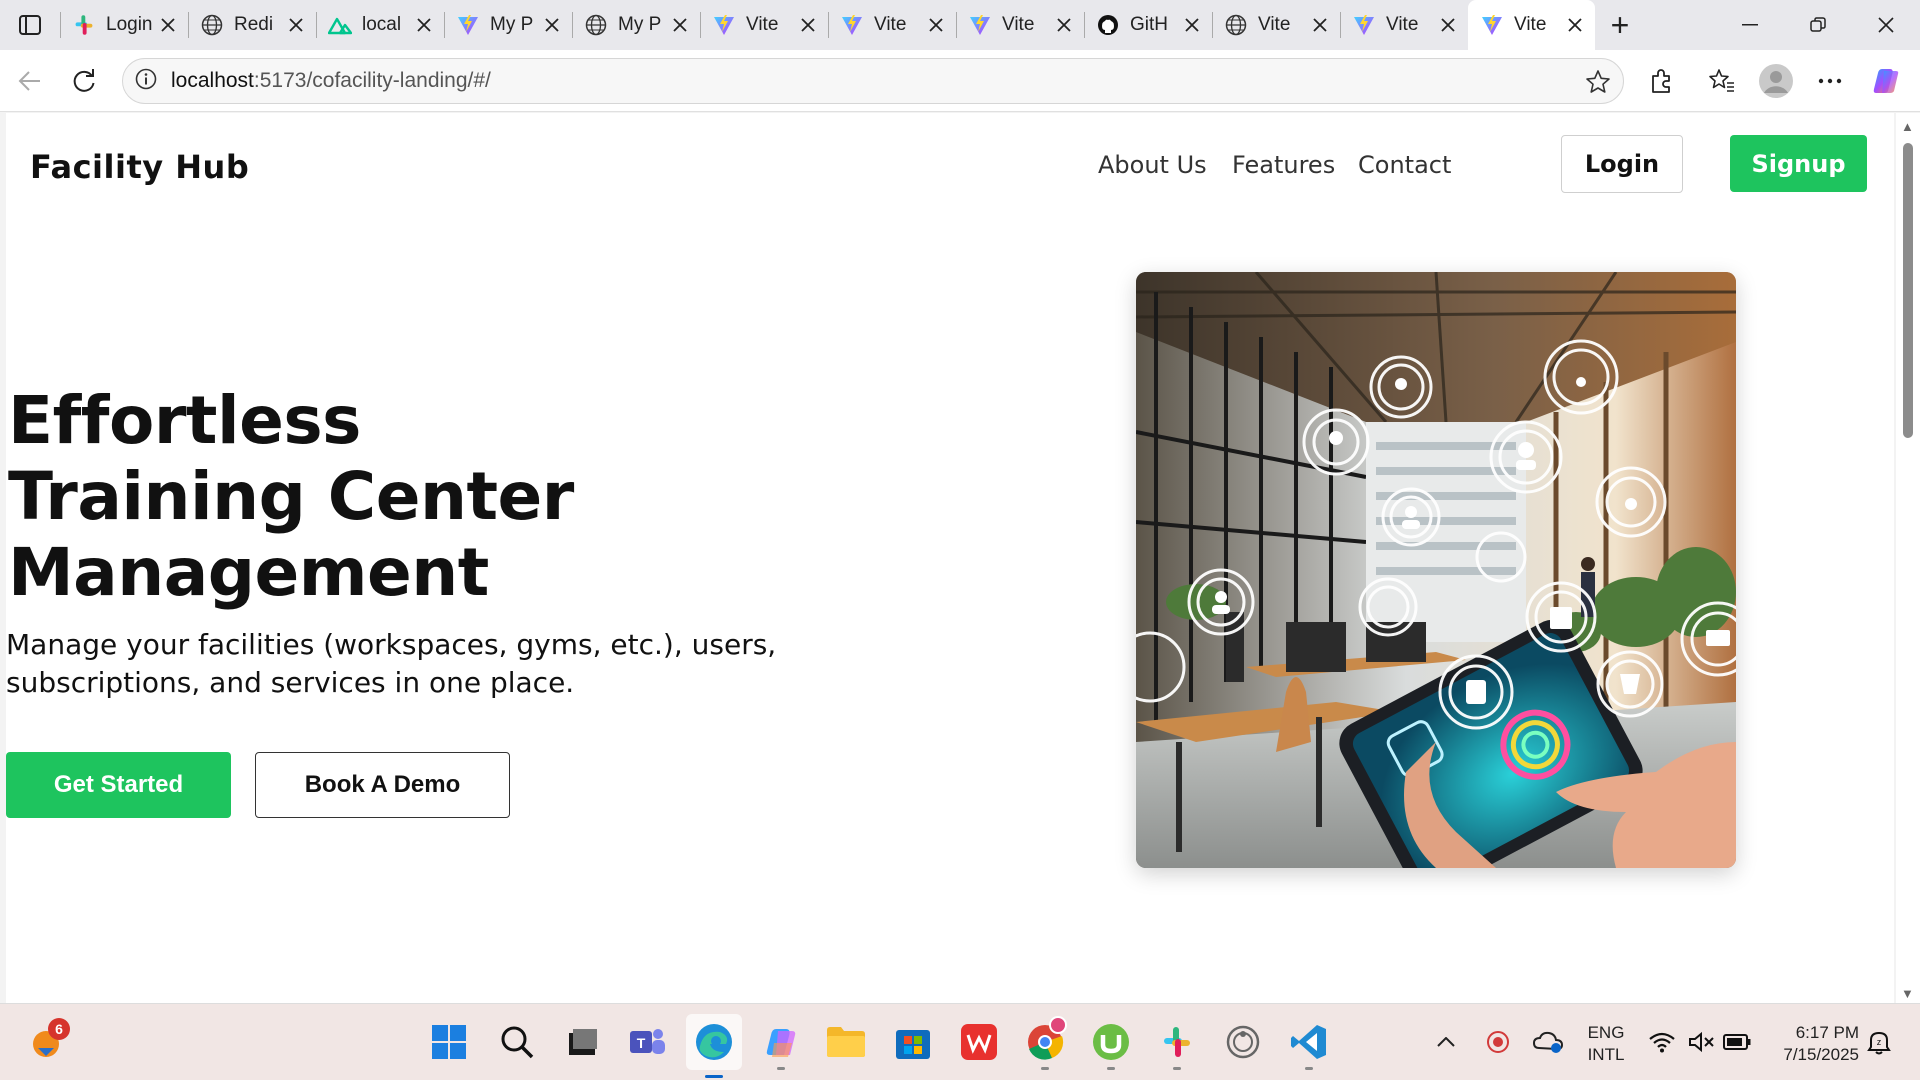  What do you see at coordinates (1879, 1042) in the screenshot?
I see `notification-center-icon: z` at bounding box center [1879, 1042].